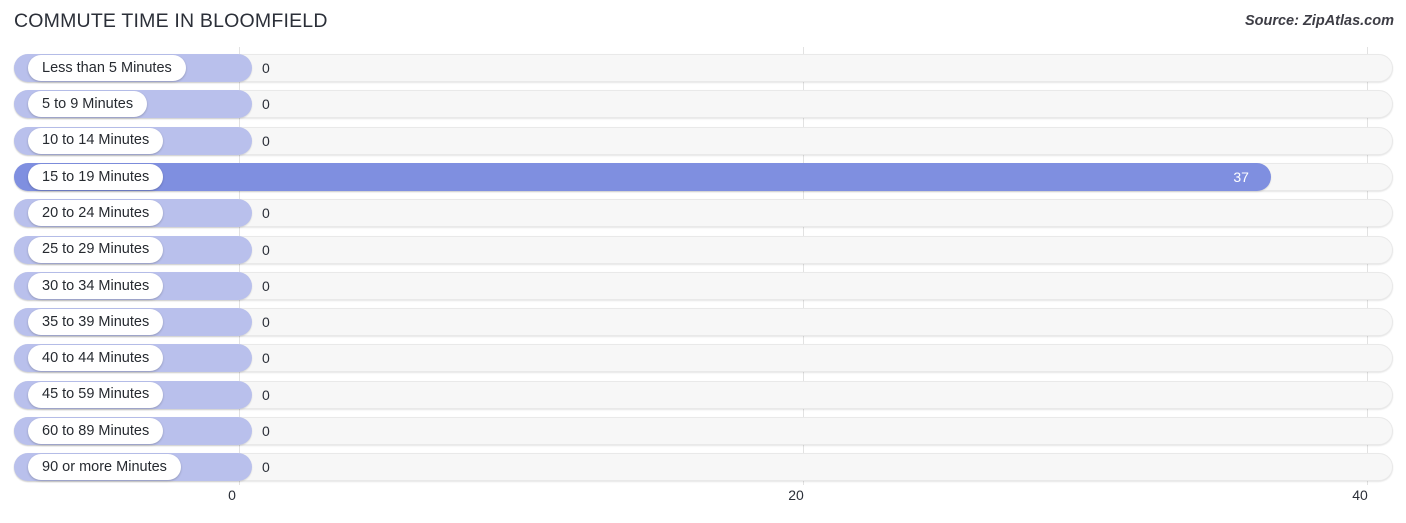  Describe the element at coordinates (703, 213) in the screenshot. I see `chart-row: 20 to 24 Minutes 0` at that location.